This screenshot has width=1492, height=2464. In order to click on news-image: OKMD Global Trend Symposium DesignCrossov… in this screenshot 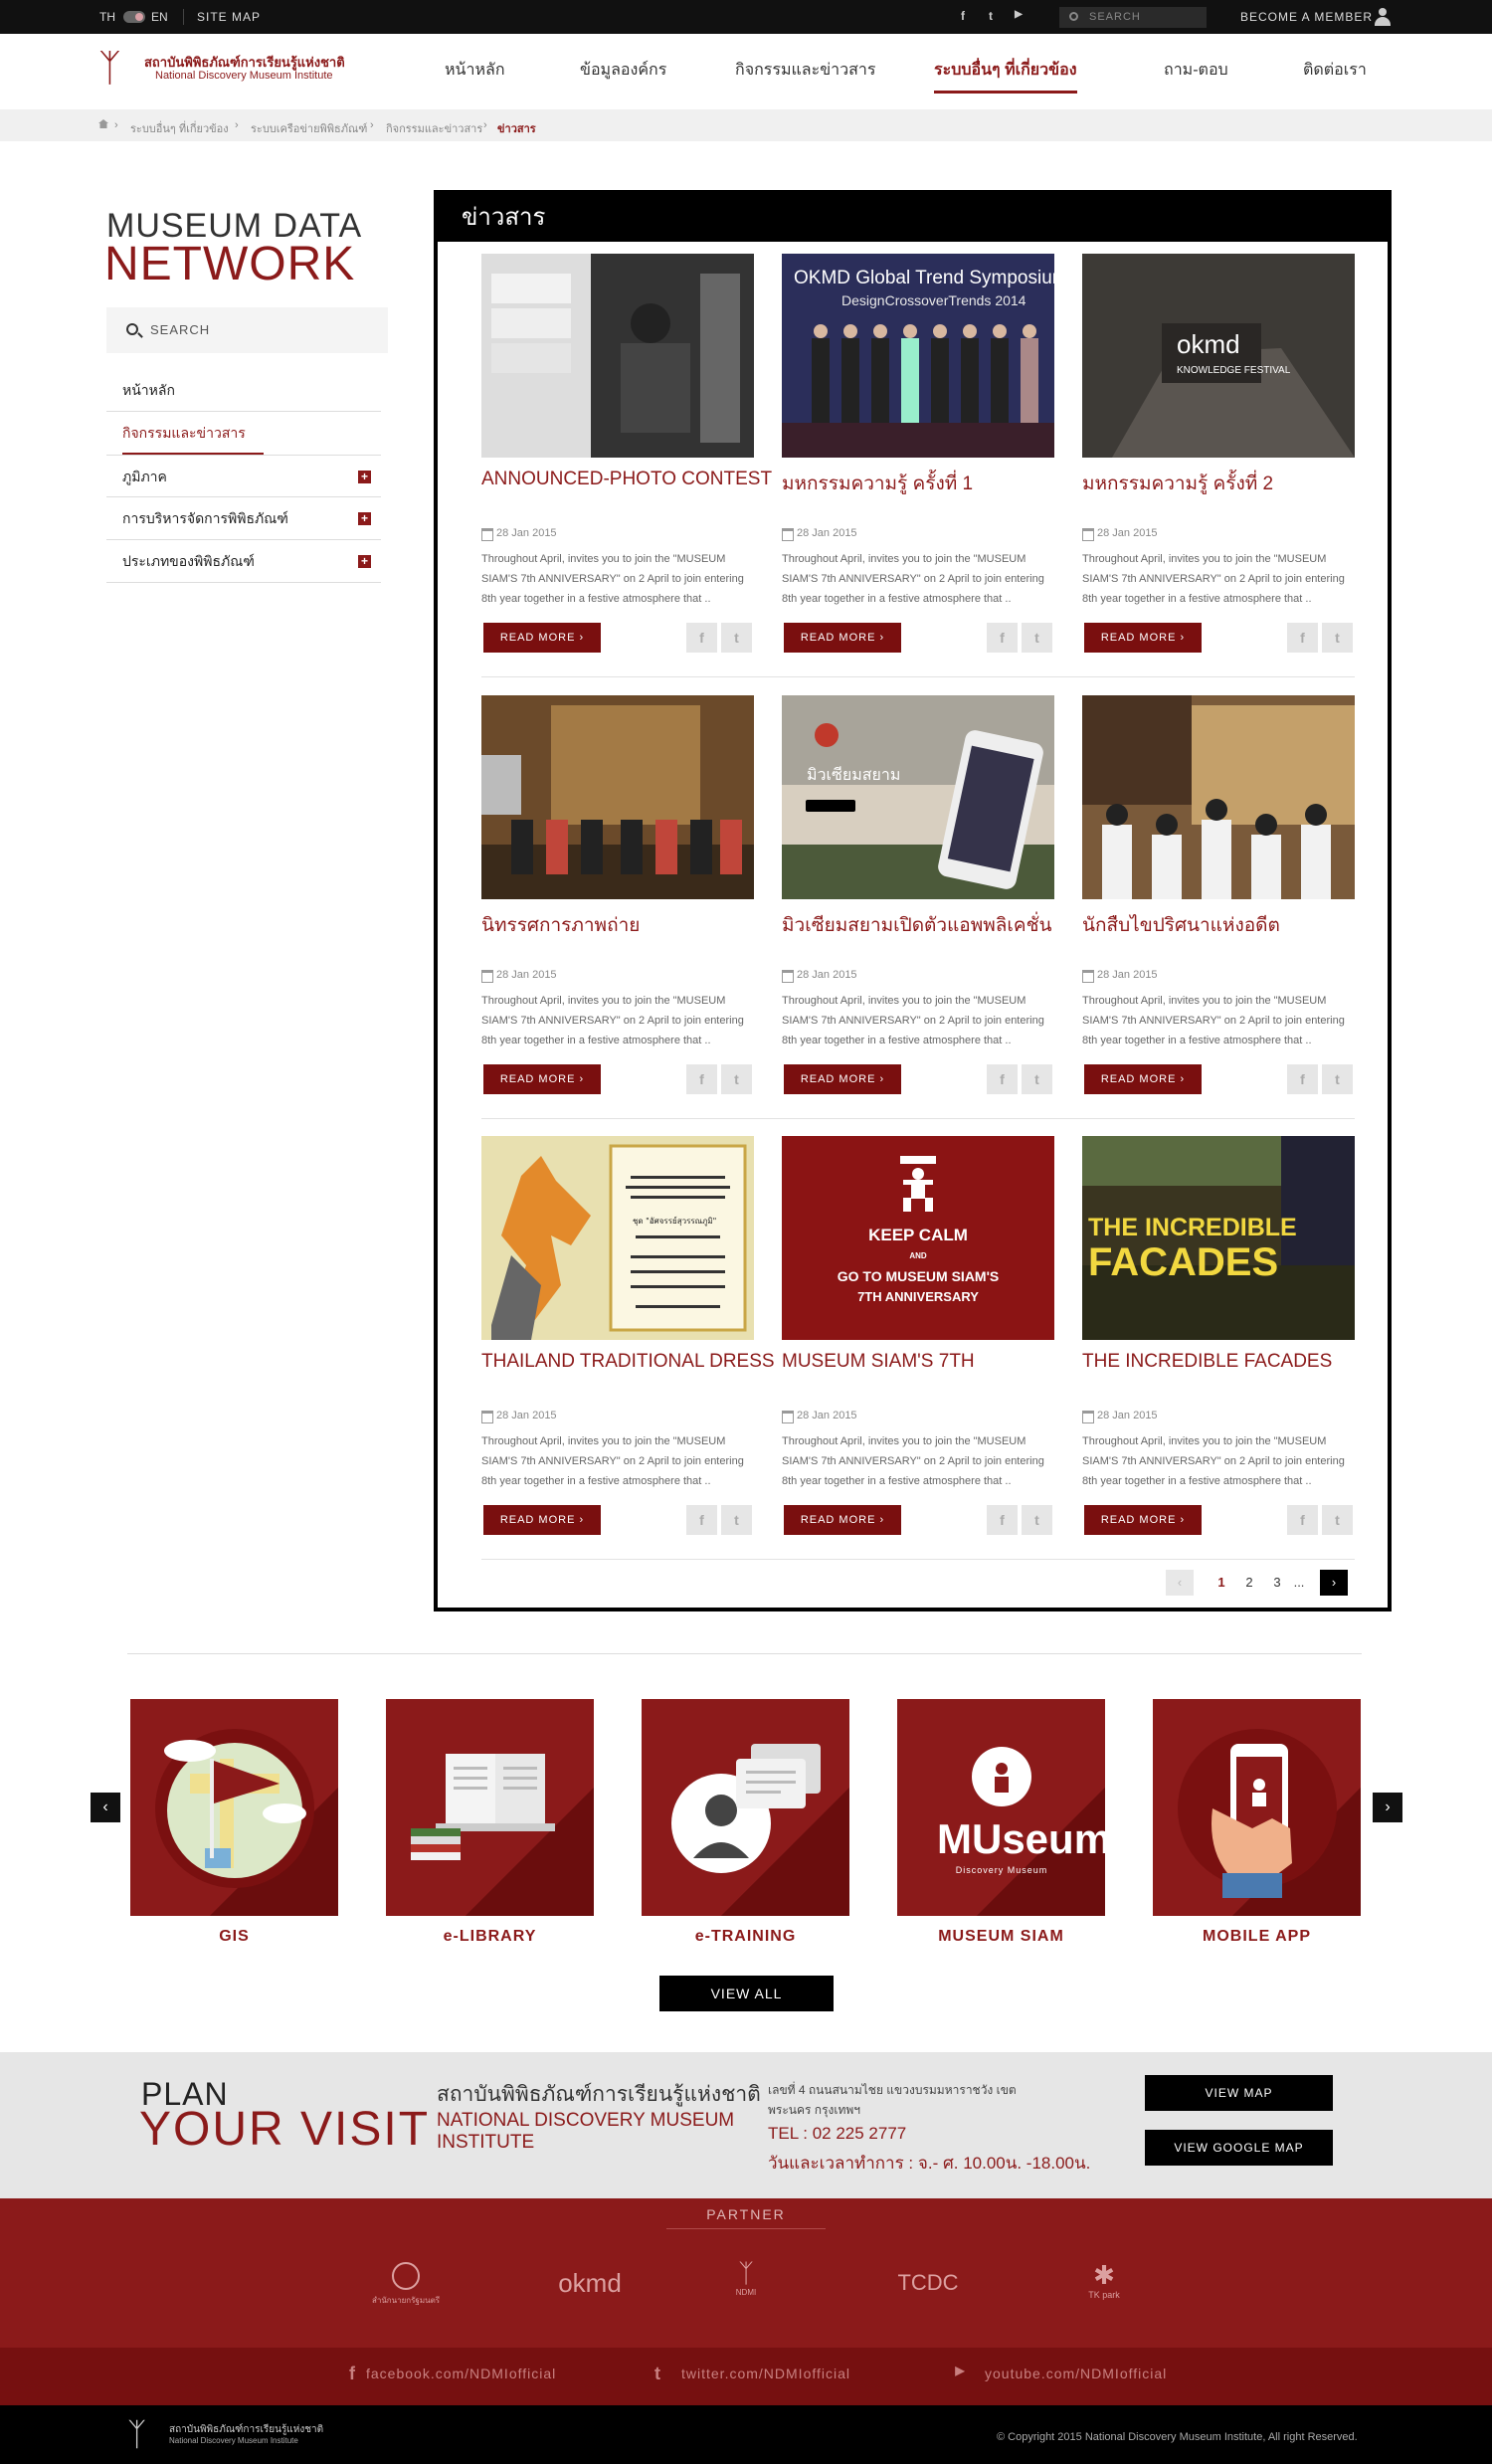, I will do `click(918, 356)`.